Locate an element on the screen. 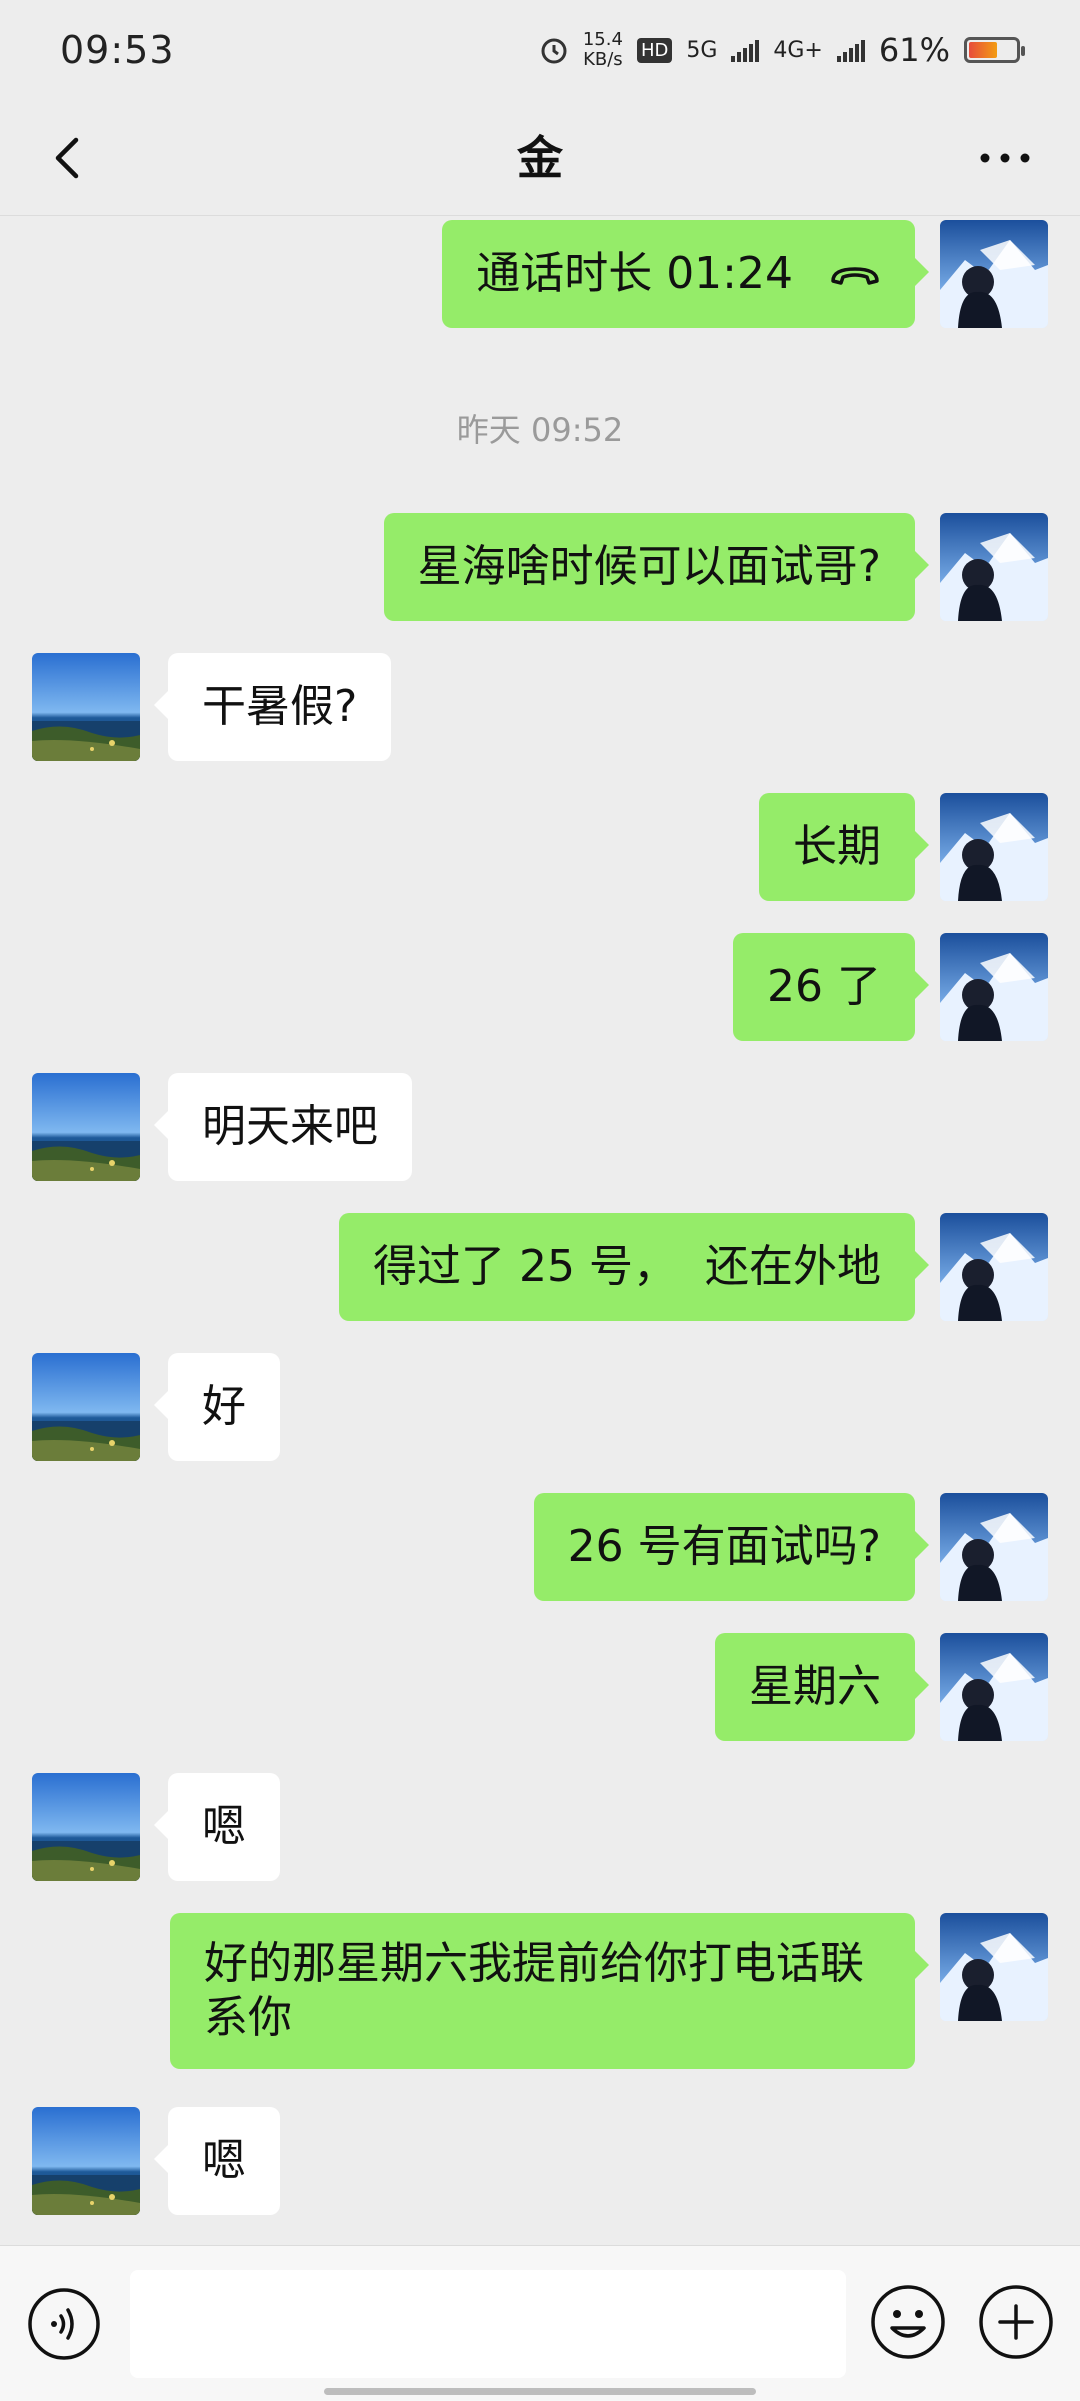  my-message-bubble: 得过了 25 号， 还在外地 is located at coordinates (634, 1267).